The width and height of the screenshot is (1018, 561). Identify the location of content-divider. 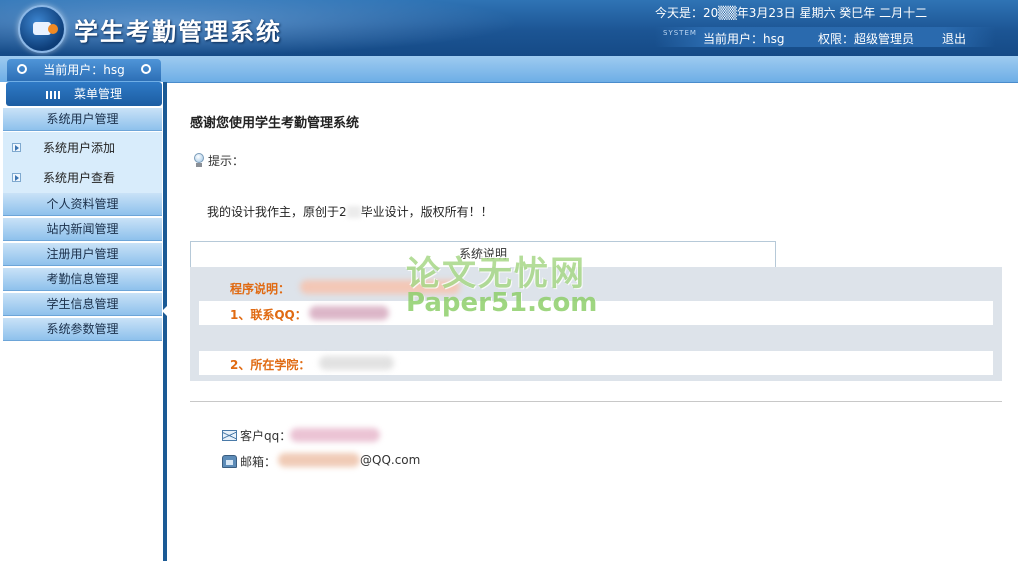
(596, 401).